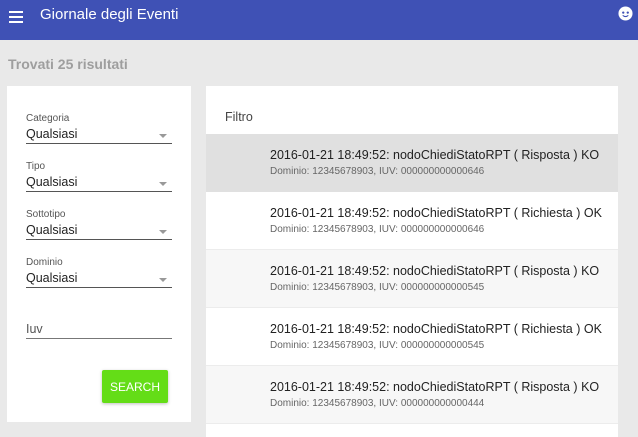 The height and width of the screenshot is (437, 638). I want to click on sottotipo-value: Qualsiasi, so click(52, 230).